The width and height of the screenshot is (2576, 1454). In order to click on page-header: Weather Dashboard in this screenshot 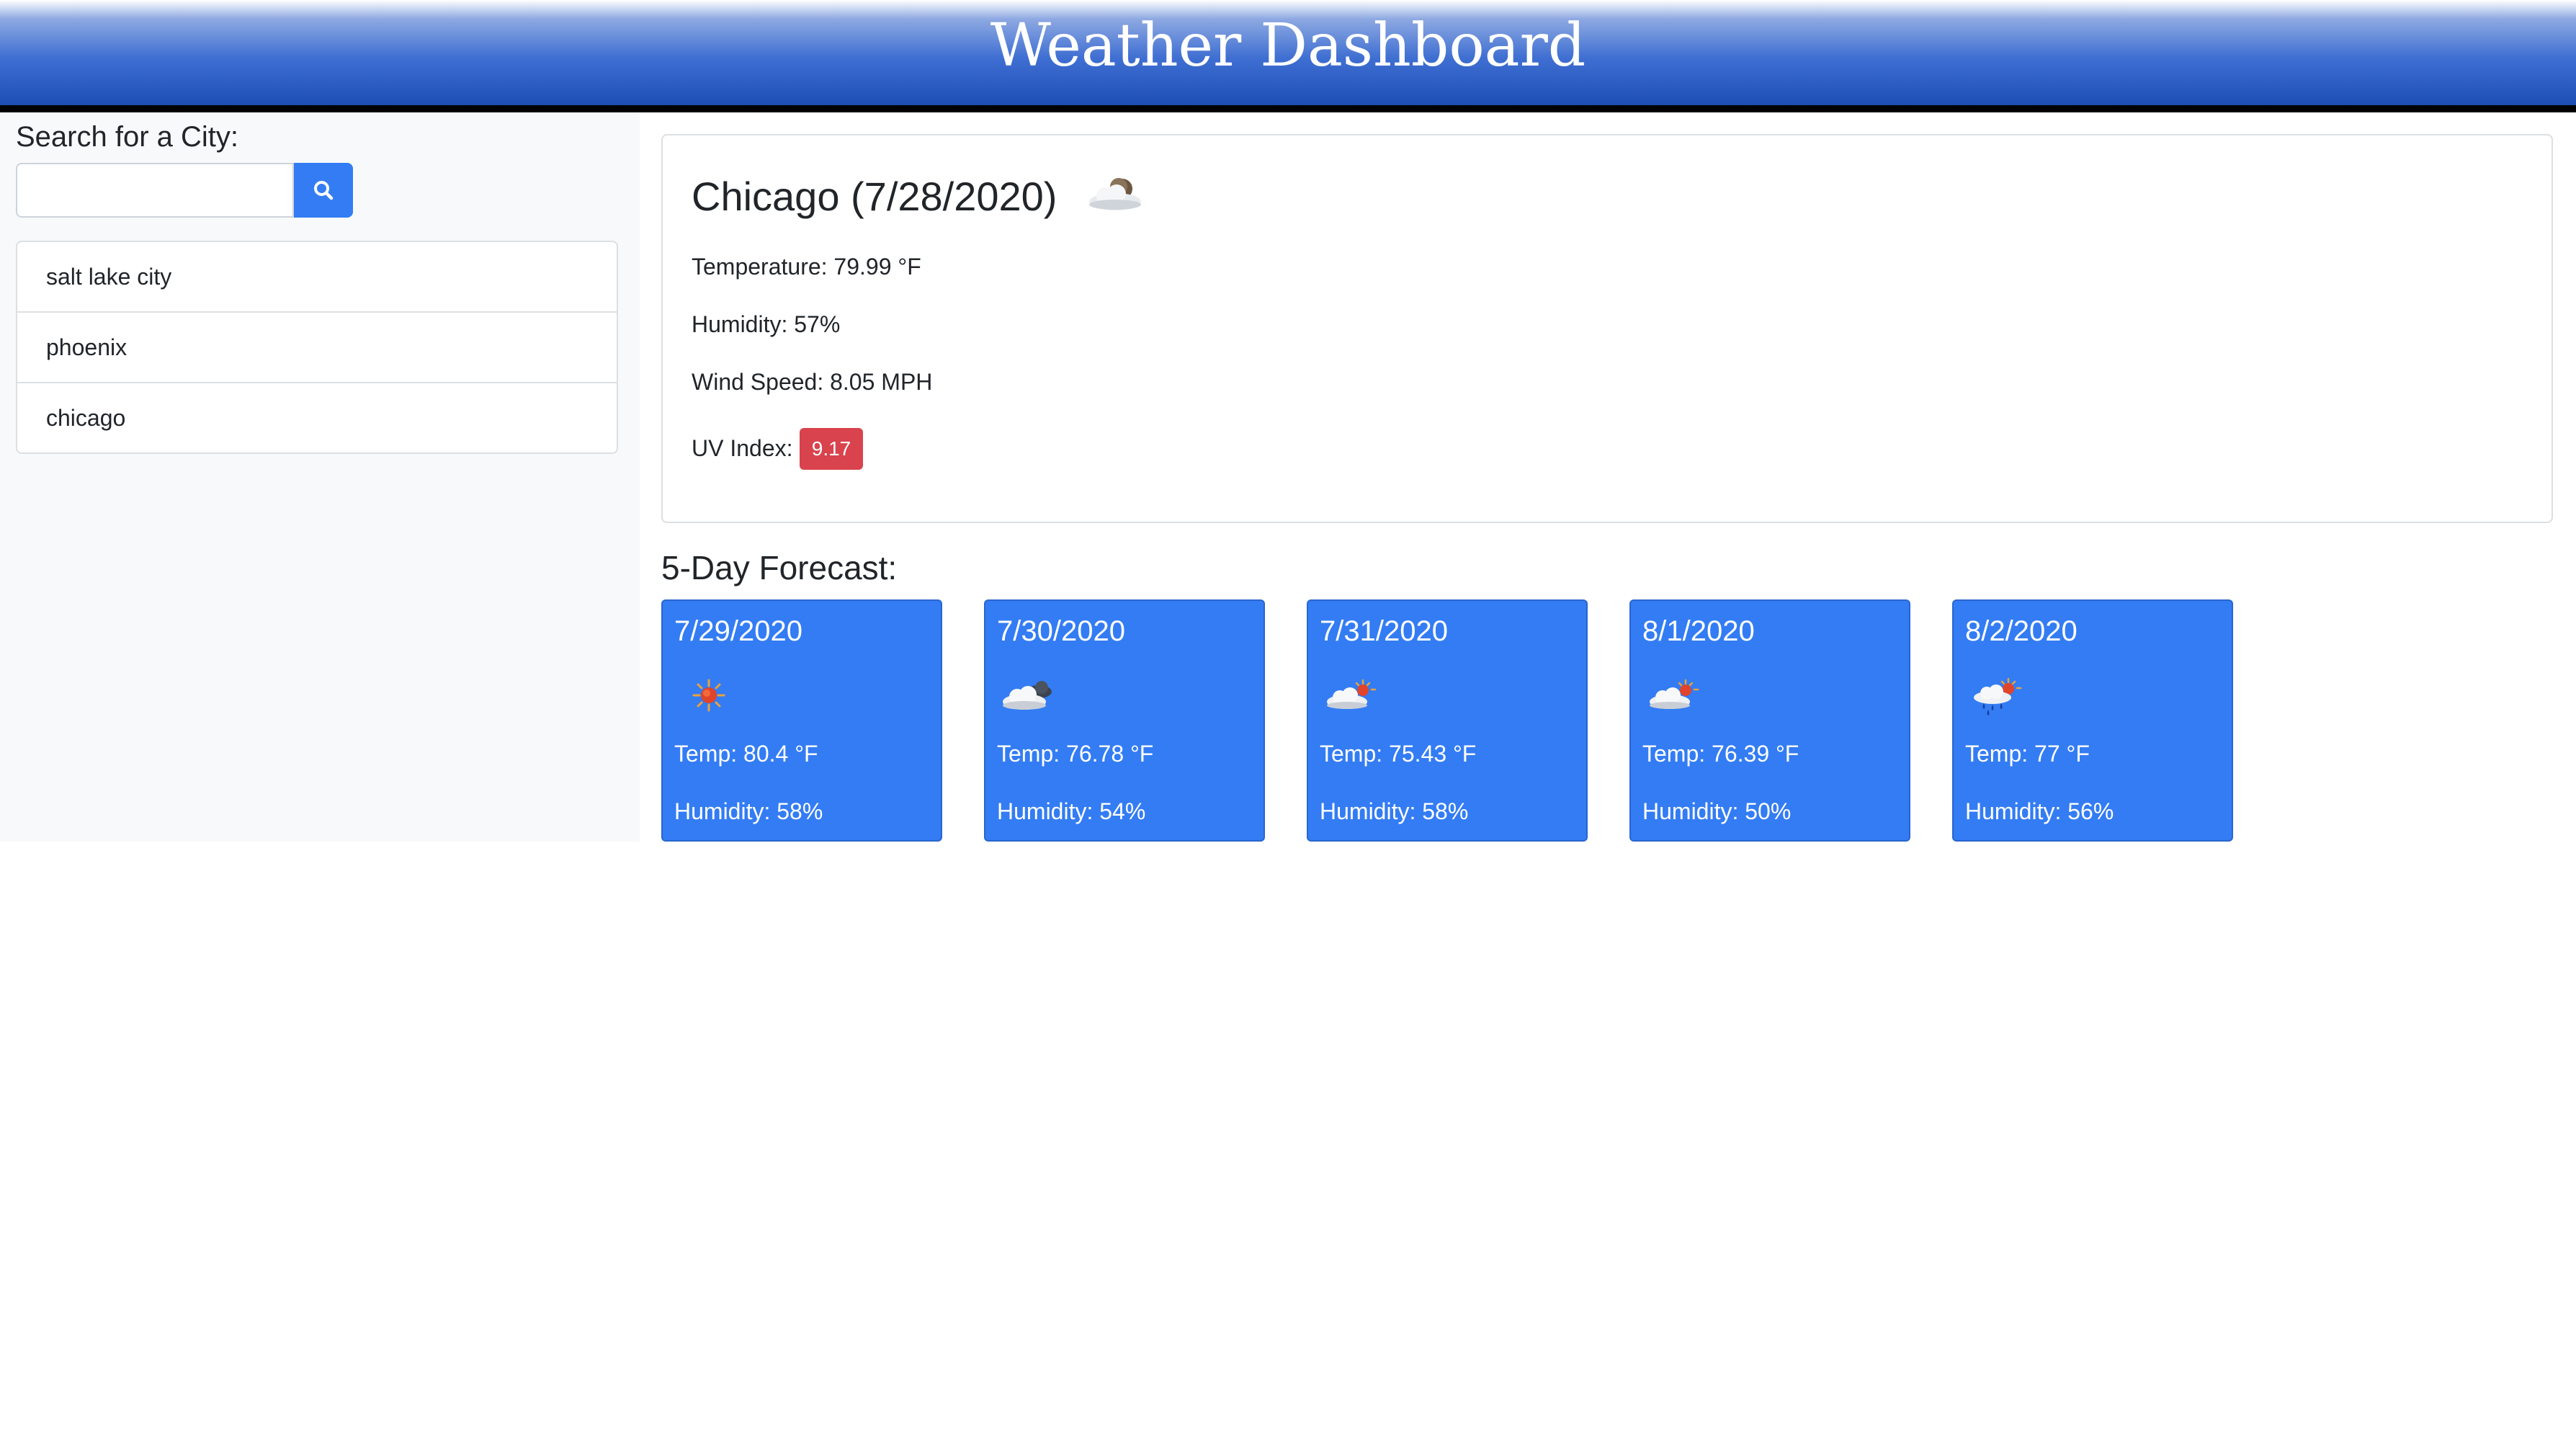, I will do `click(1288, 56)`.